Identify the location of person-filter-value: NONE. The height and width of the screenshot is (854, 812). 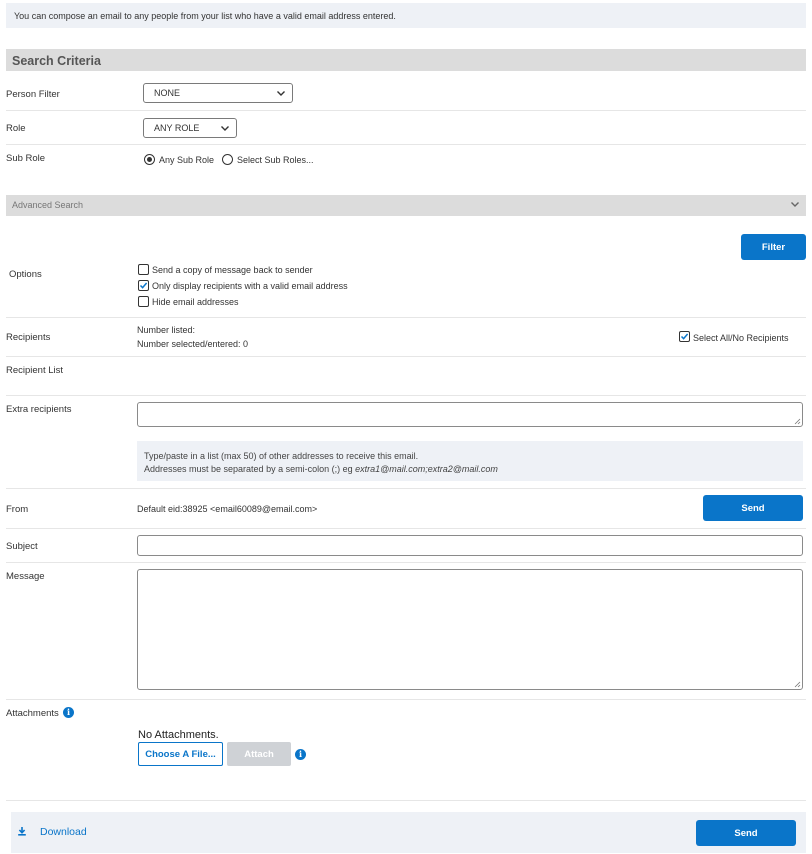
(167, 93).